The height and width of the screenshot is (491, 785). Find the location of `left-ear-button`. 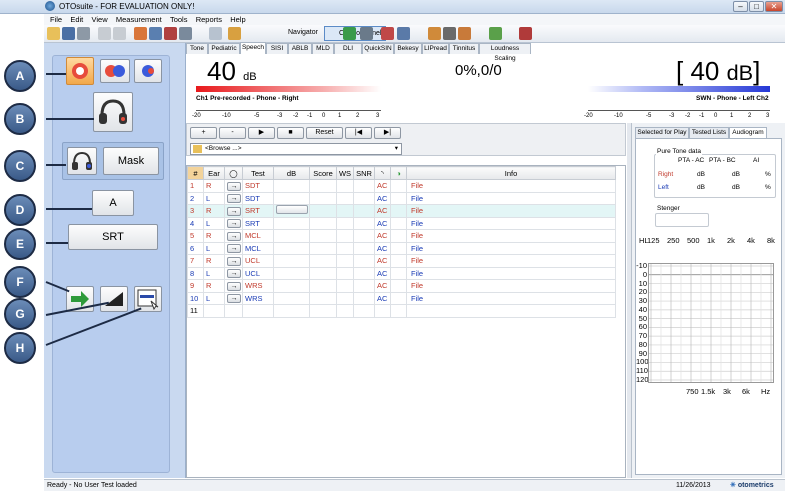

left-ear-button is located at coordinates (148, 71).